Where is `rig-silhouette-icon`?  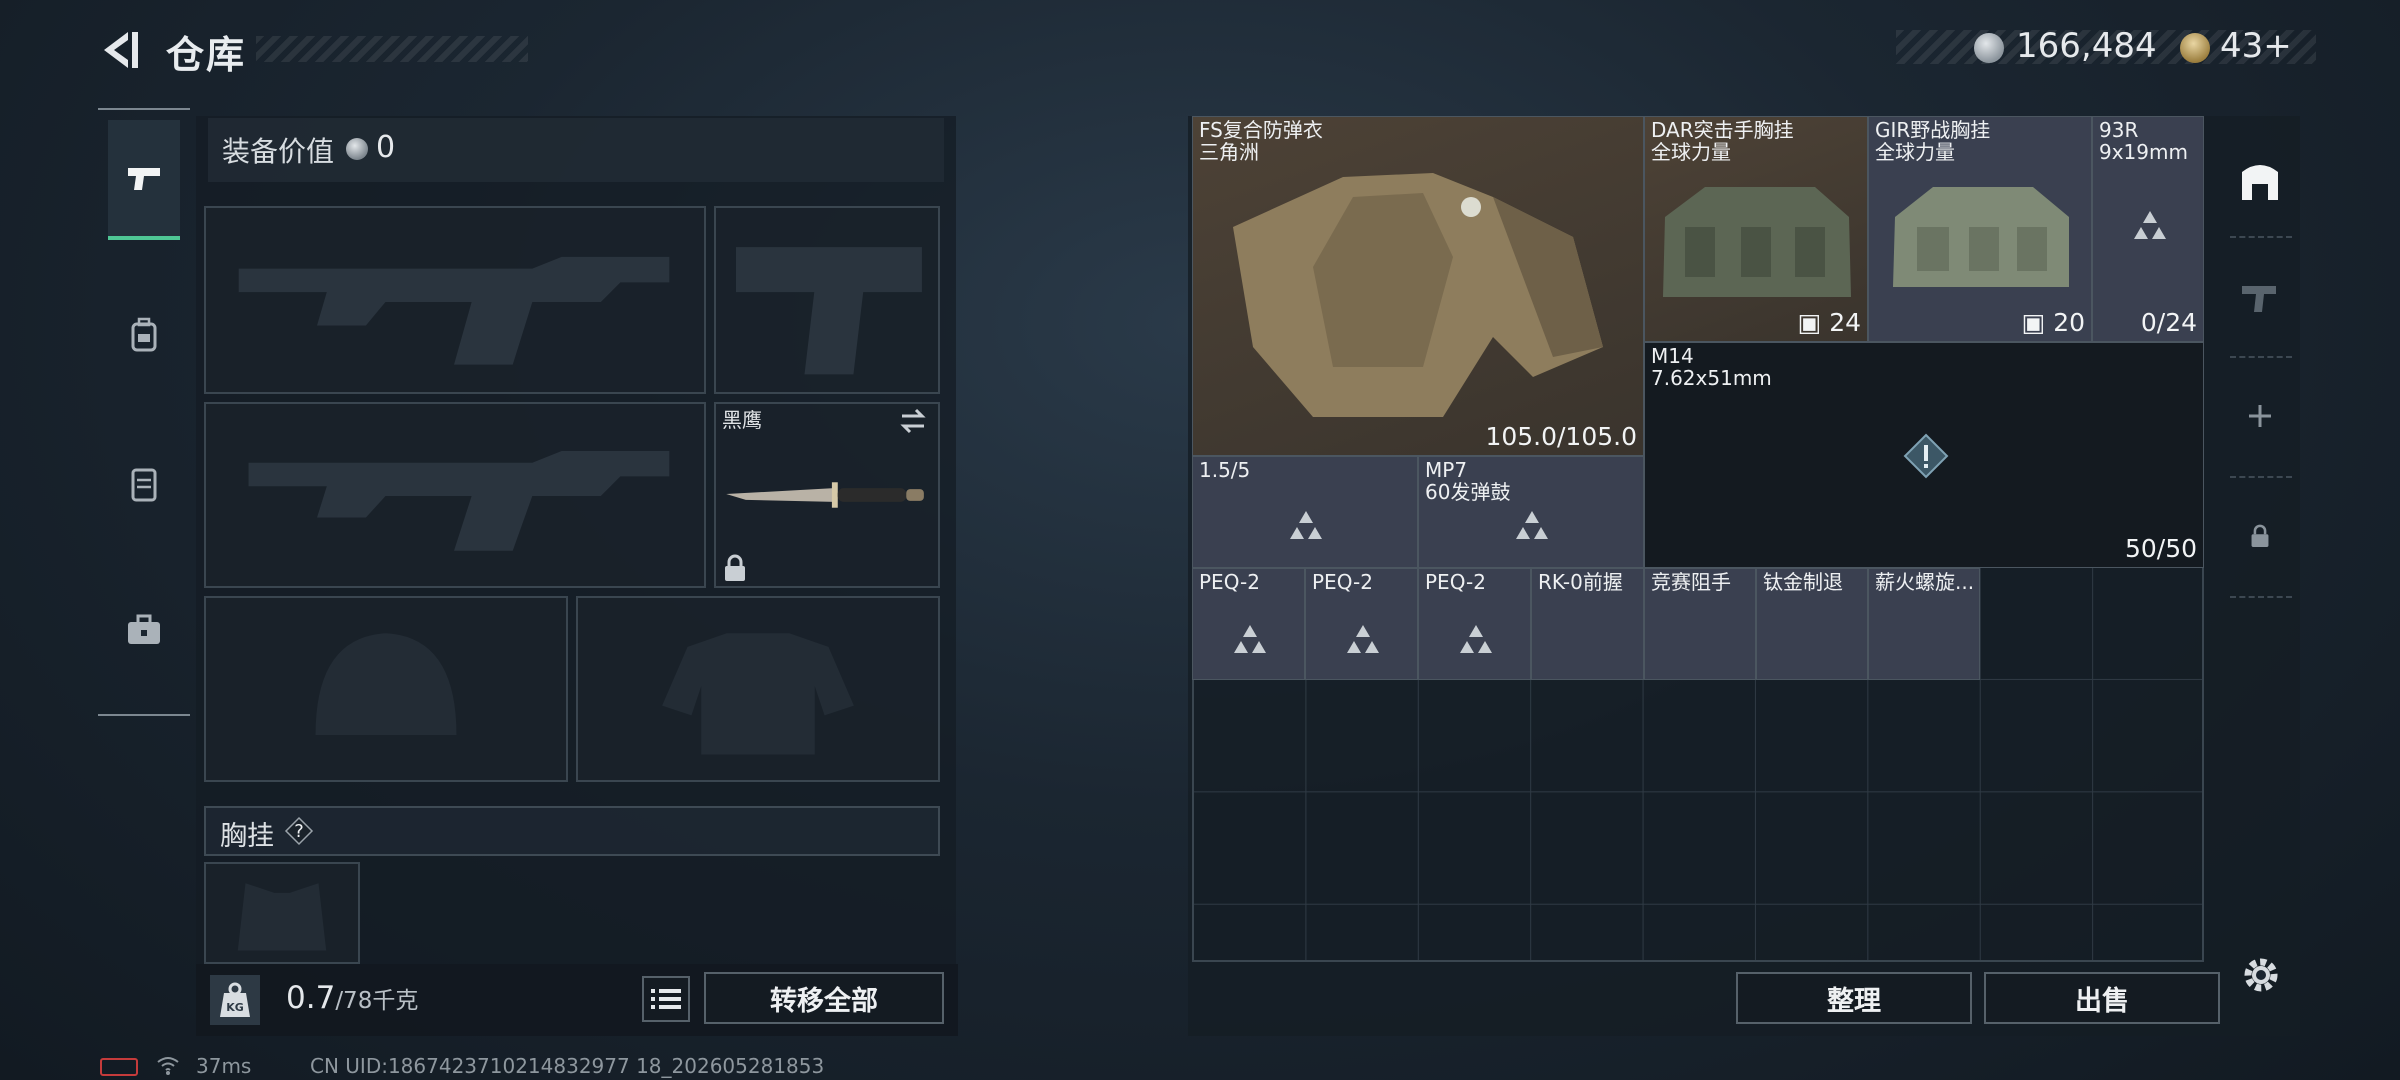
rig-silhouette-icon is located at coordinates (282, 917).